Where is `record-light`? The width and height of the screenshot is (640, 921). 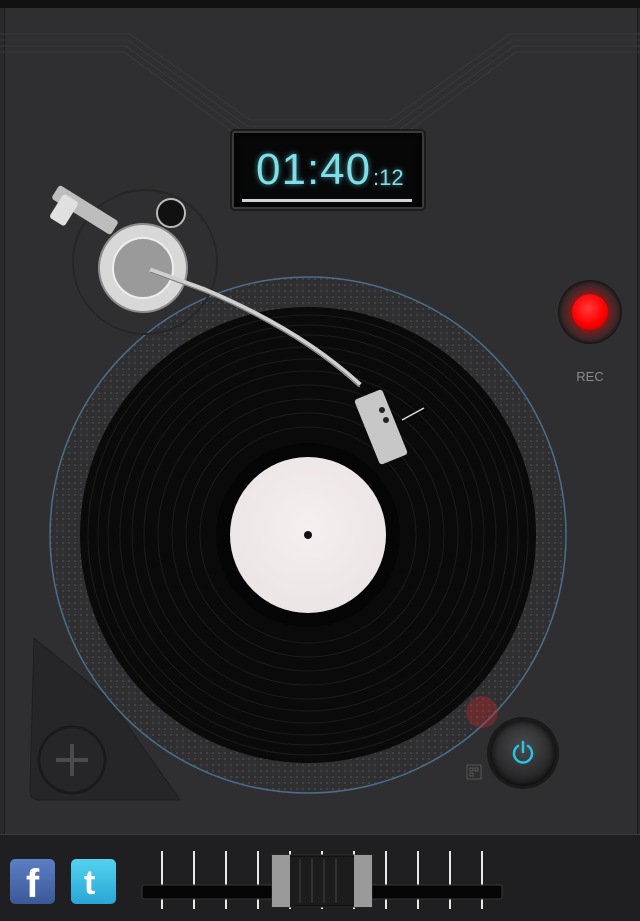 record-light is located at coordinates (590, 312).